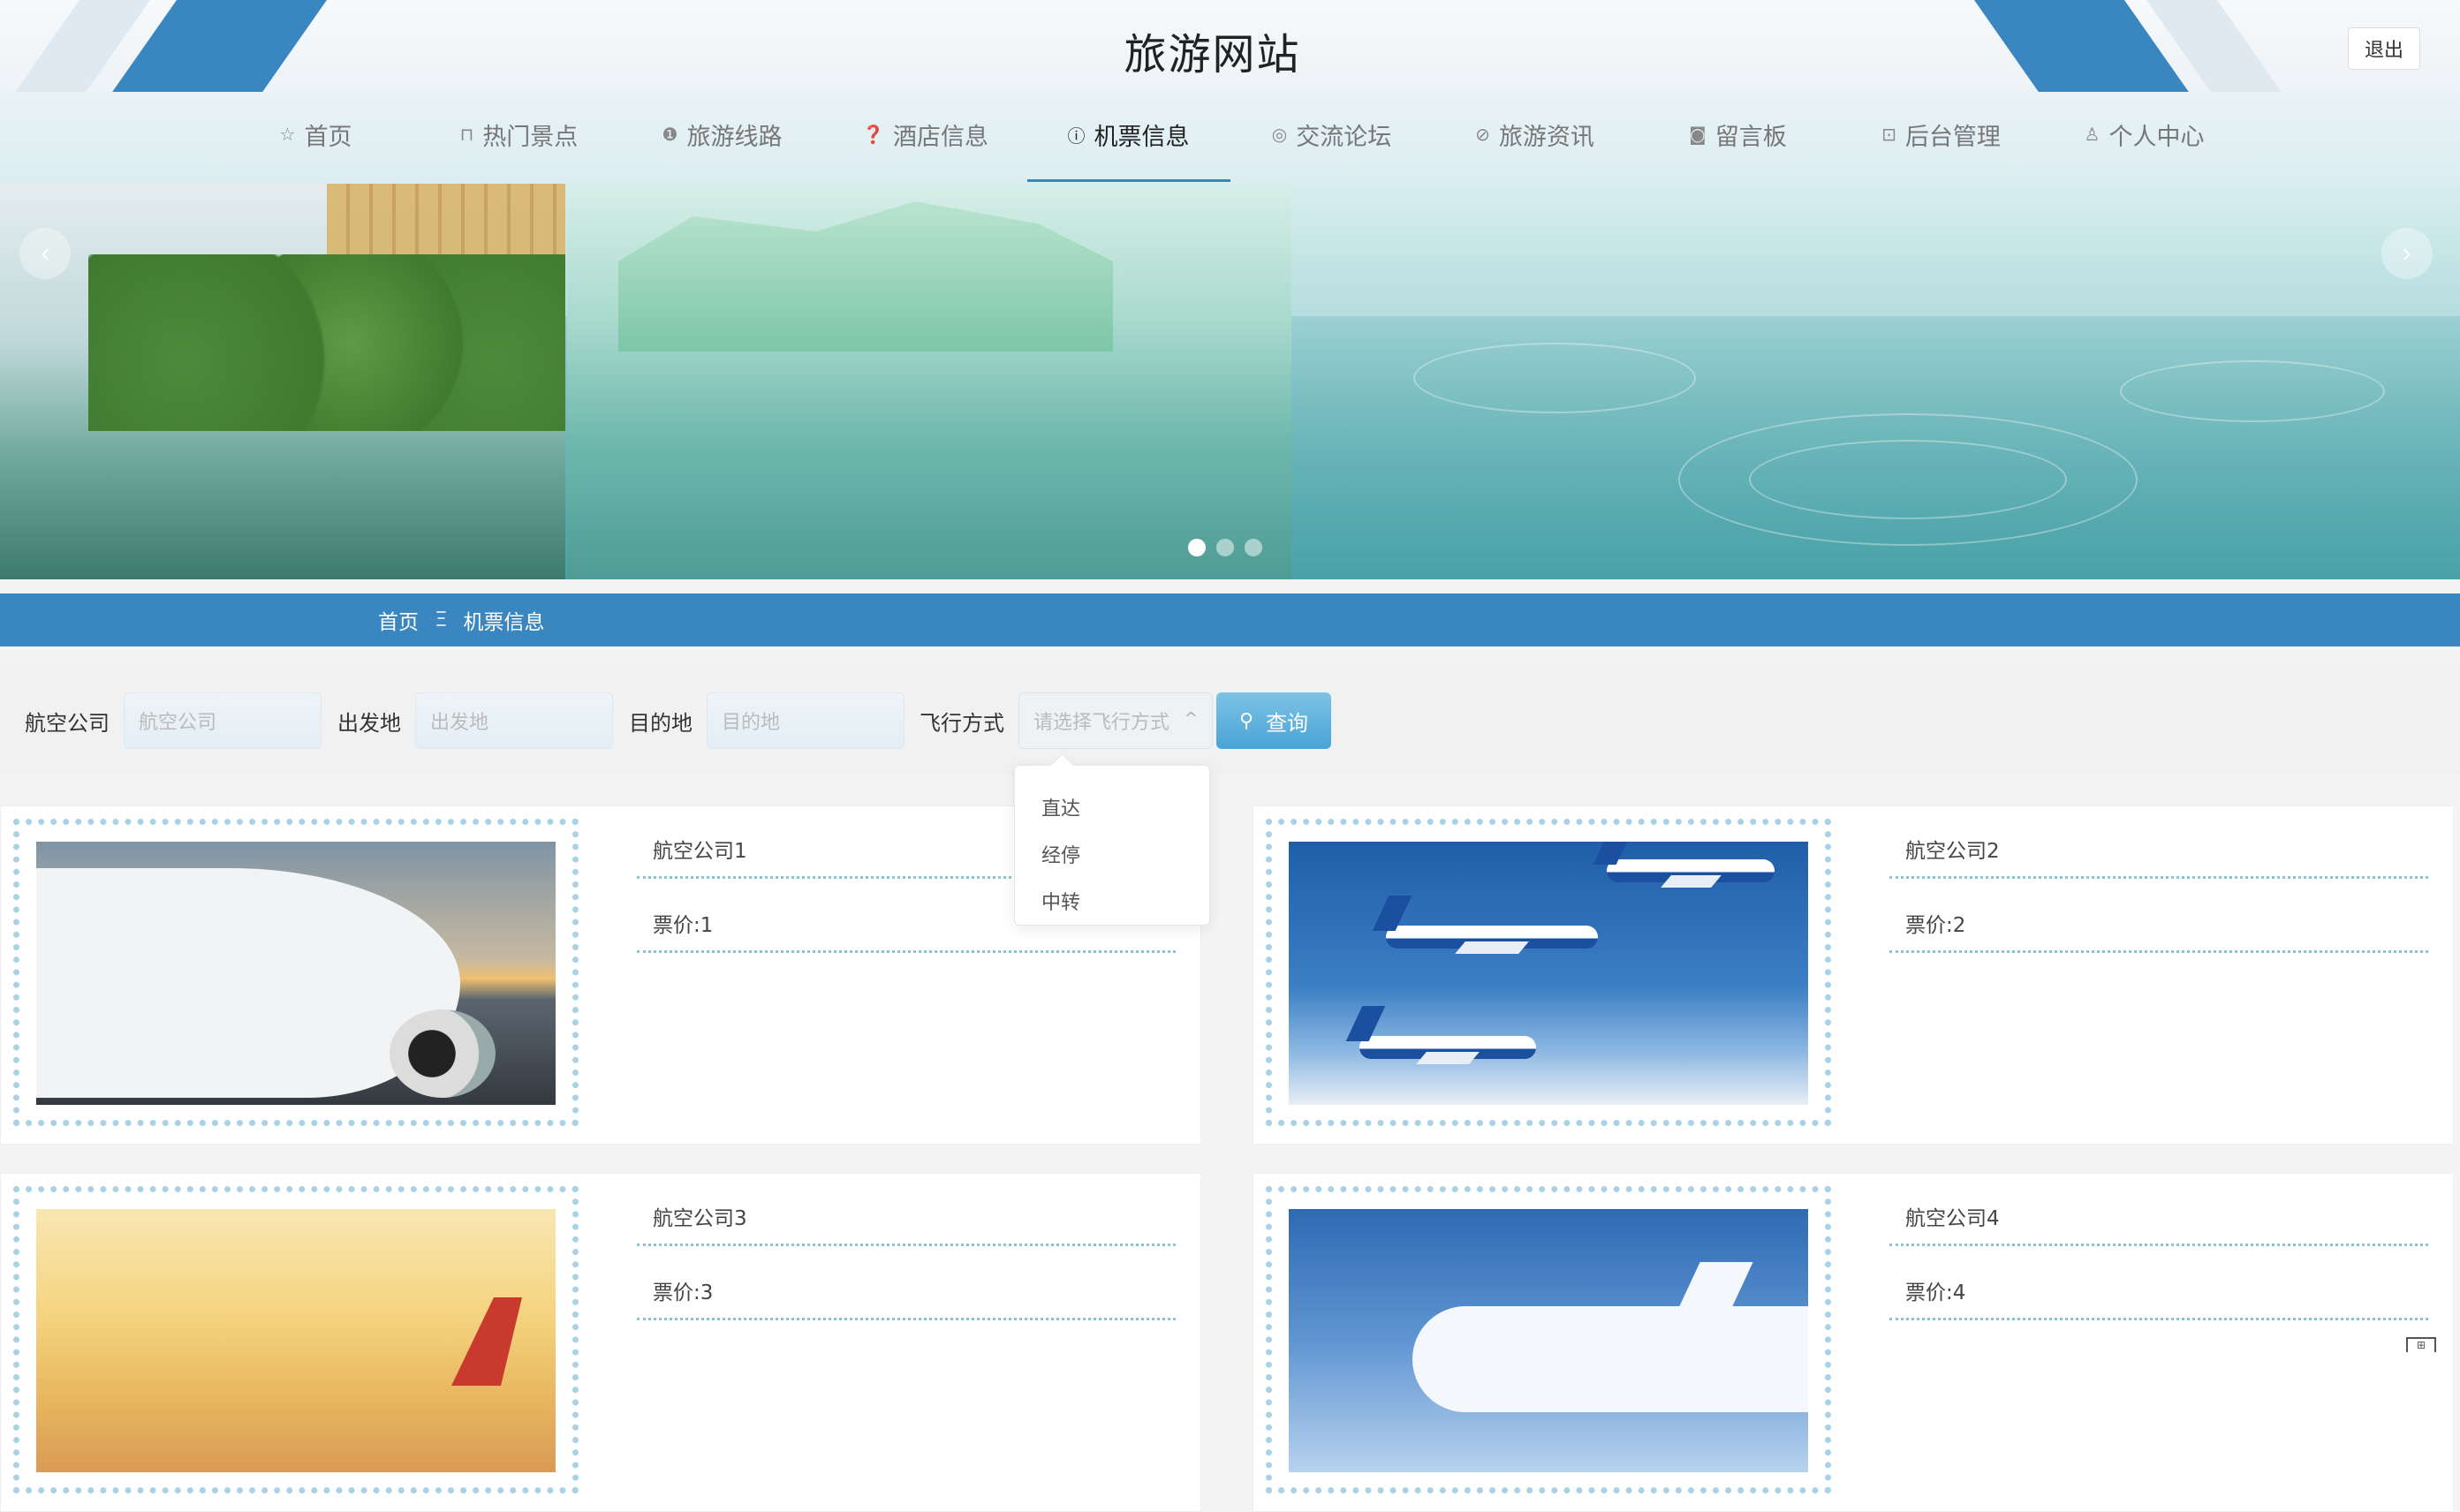  What do you see at coordinates (1750, 137) in the screenshot?
I see `nav-item-label: 留言板` at bounding box center [1750, 137].